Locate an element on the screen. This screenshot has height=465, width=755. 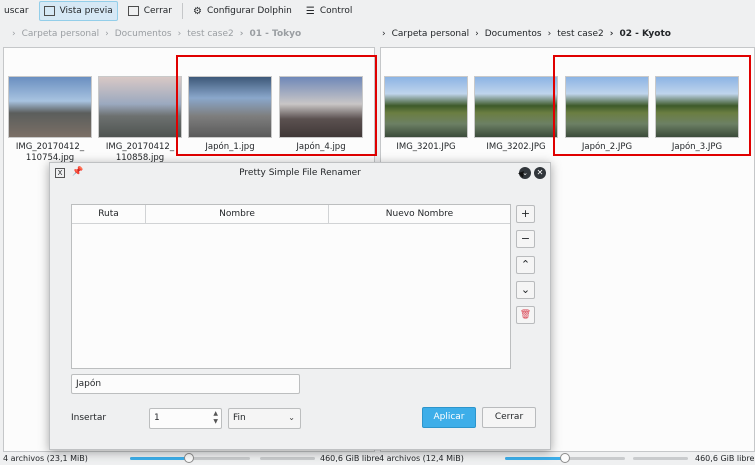
file-name: IMG_20170412_ 110858.jpg is located at coordinates (140, 152).